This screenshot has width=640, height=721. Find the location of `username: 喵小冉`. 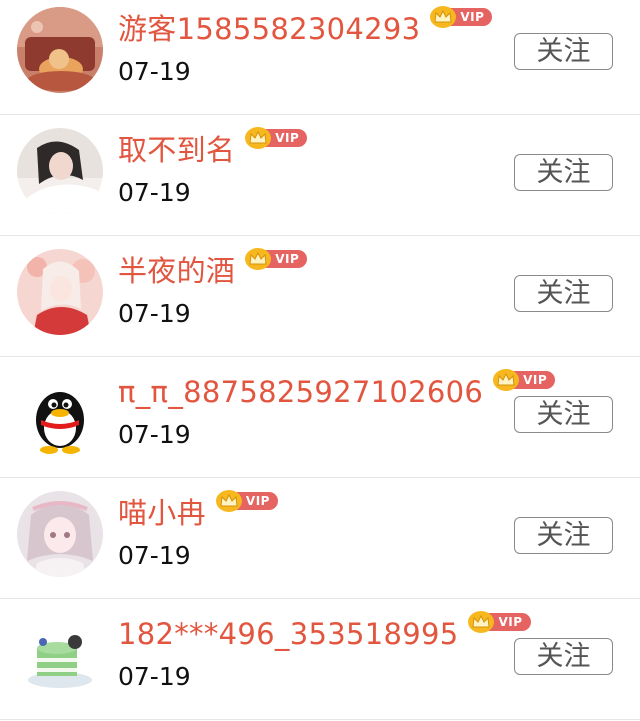

username: 喵小冉 is located at coordinates (162, 513).